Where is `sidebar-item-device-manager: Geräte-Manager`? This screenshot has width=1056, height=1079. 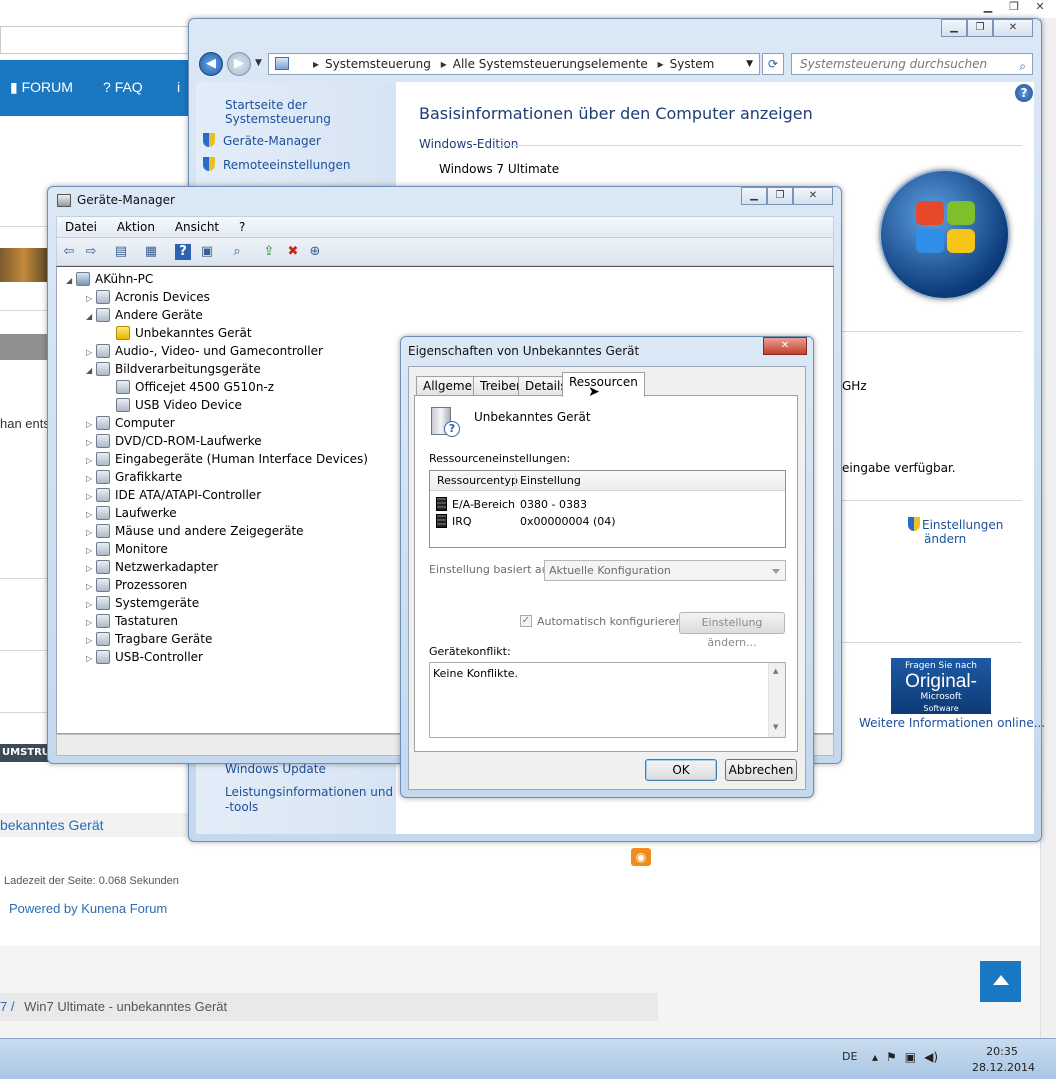 sidebar-item-device-manager: Geräte-Manager is located at coordinates (262, 140).